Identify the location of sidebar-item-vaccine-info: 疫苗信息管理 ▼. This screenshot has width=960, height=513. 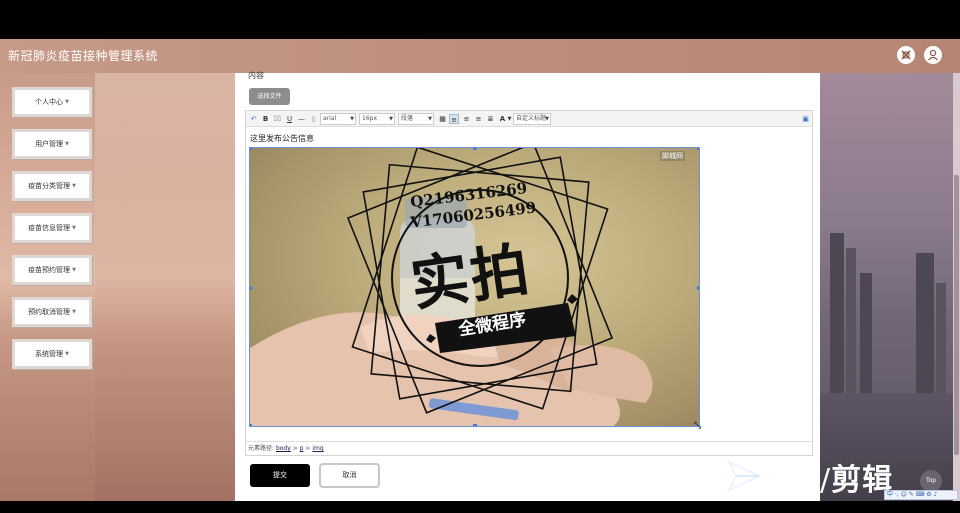
(52, 228).